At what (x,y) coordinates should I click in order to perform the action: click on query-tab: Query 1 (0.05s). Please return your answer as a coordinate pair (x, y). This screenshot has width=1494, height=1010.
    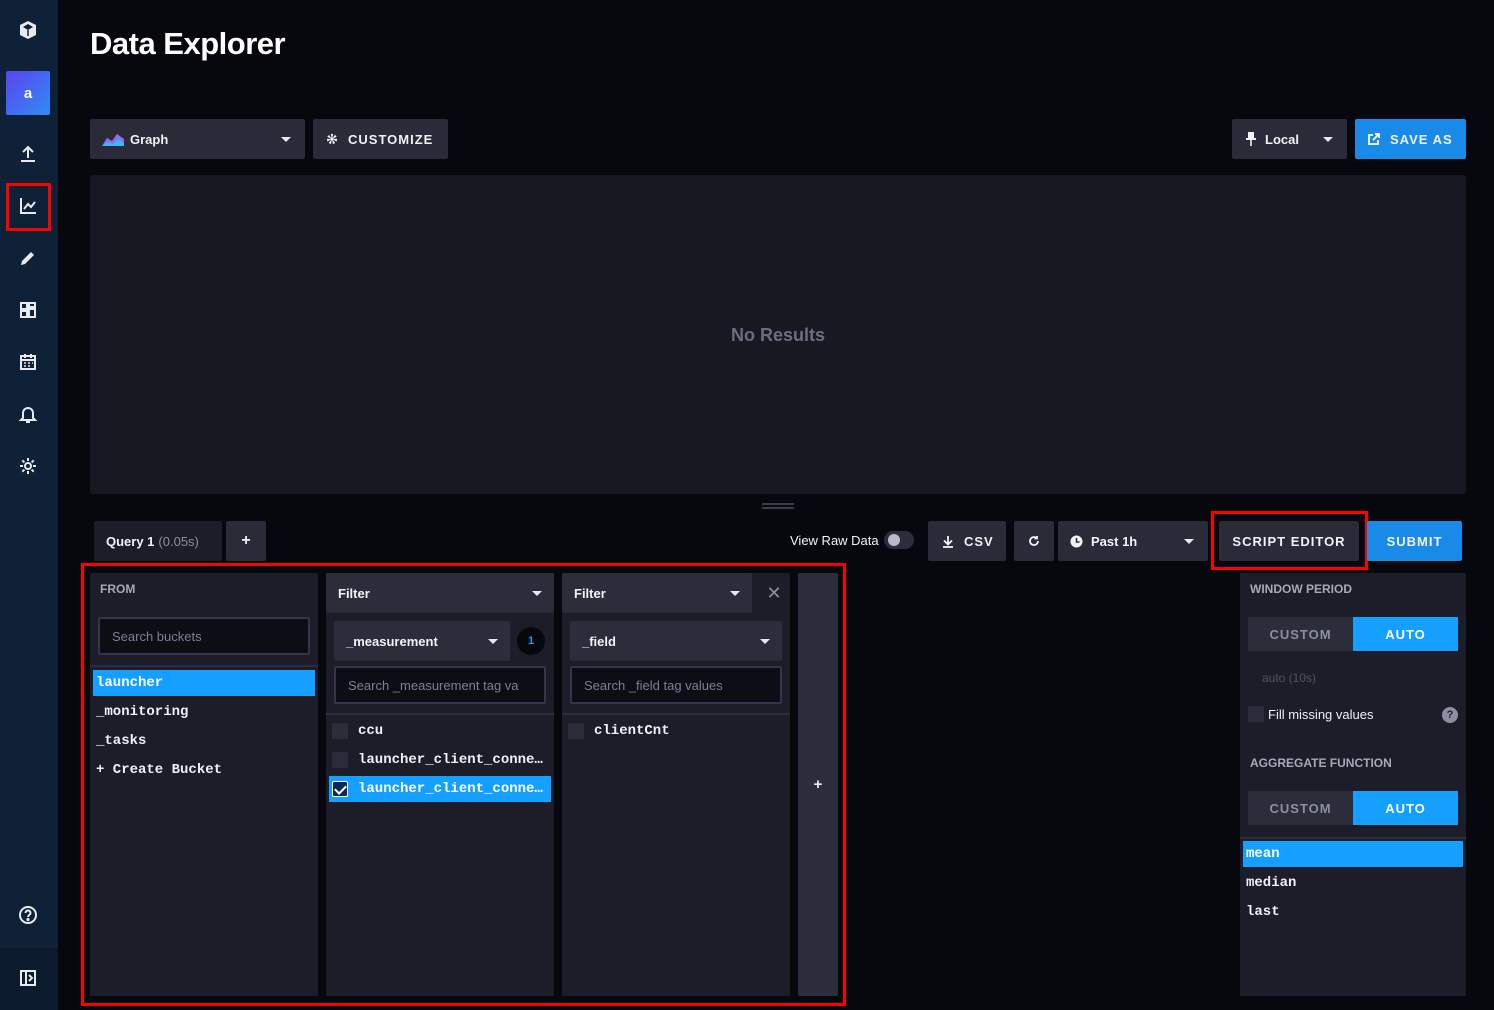
    Looking at the image, I should click on (158, 541).